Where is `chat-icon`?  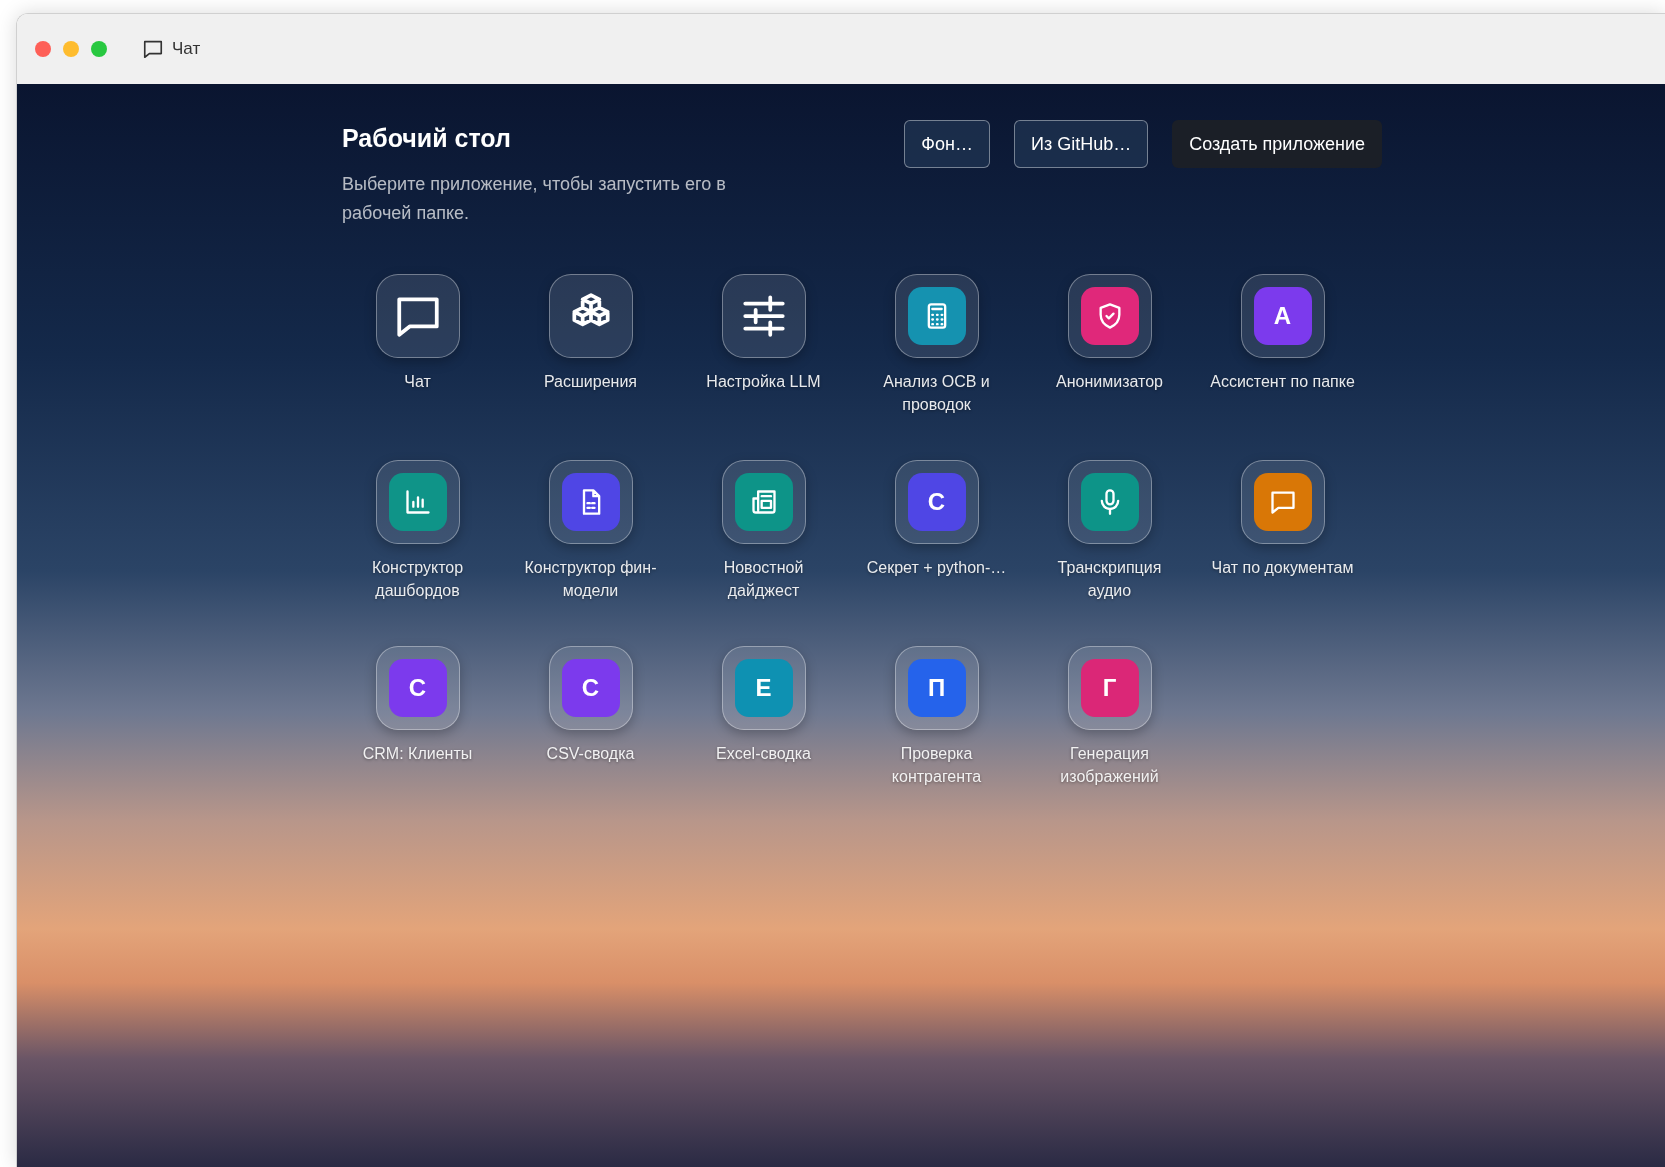
chat-icon is located at coordinates (153, 49).